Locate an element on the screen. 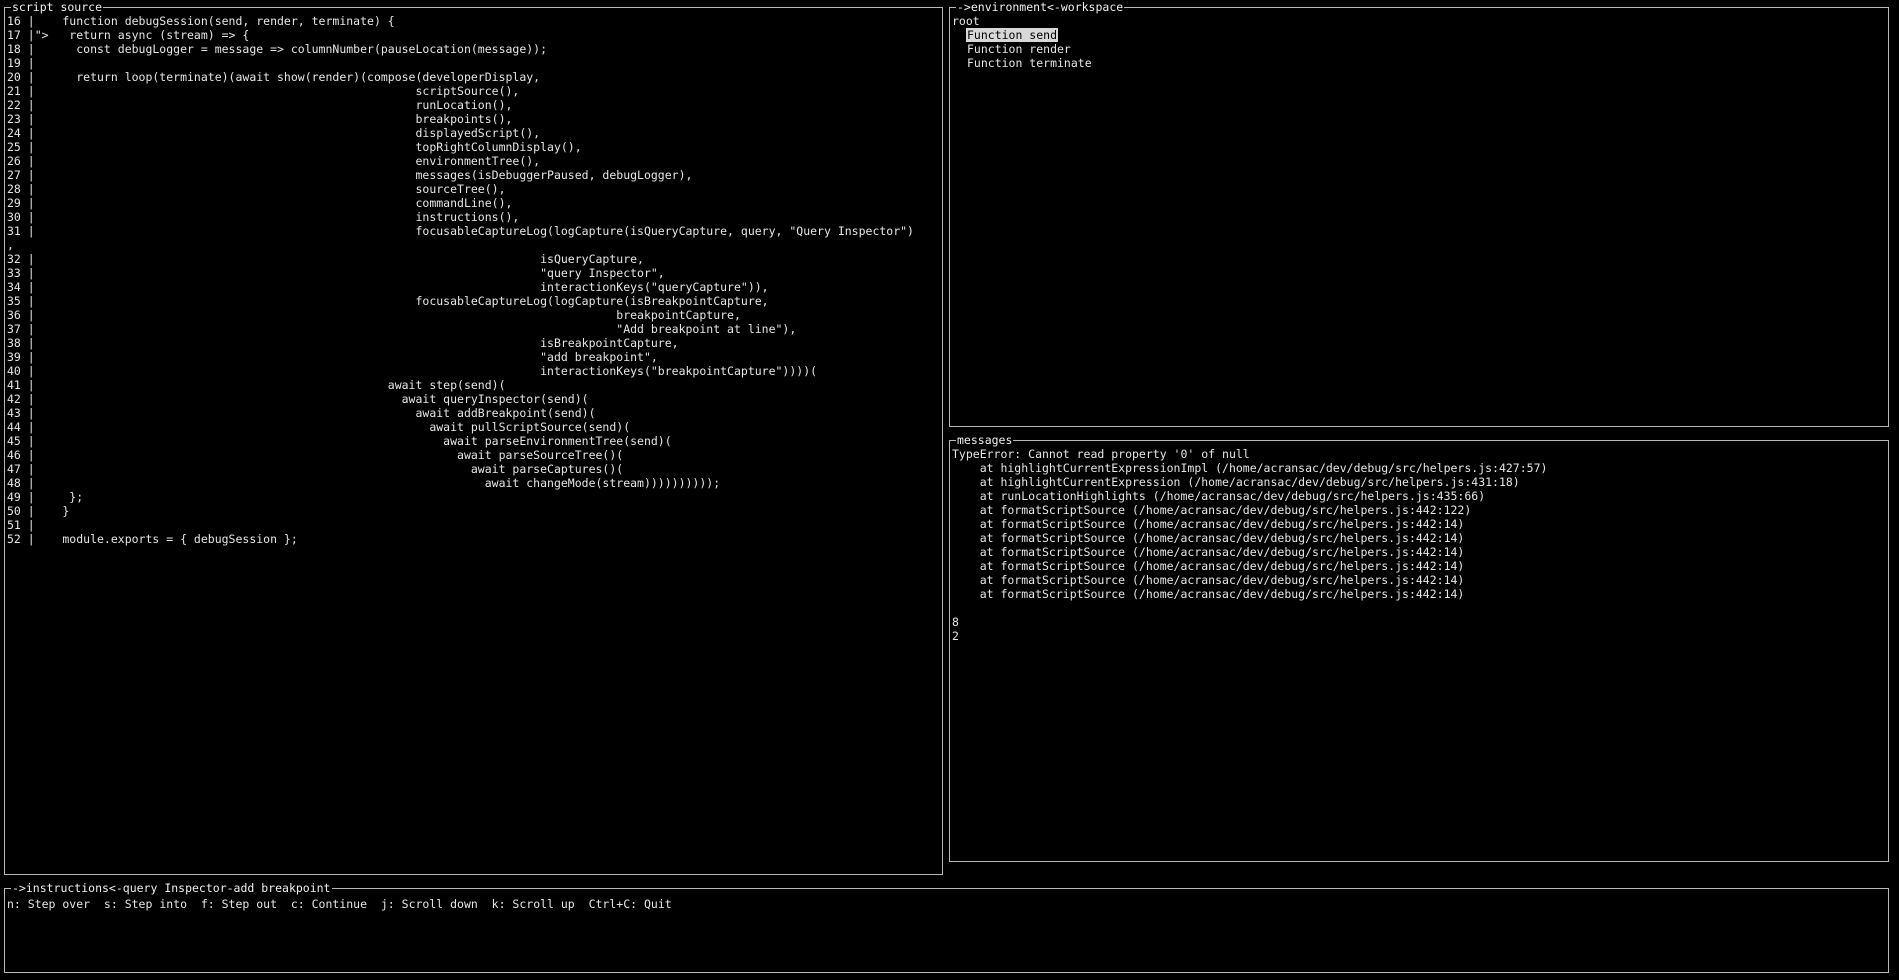 Image resolution: width=1899 pixels, height=980 pixels. code-text: interactionKeys("queryCapture")), is located at coordinates (408, 287).